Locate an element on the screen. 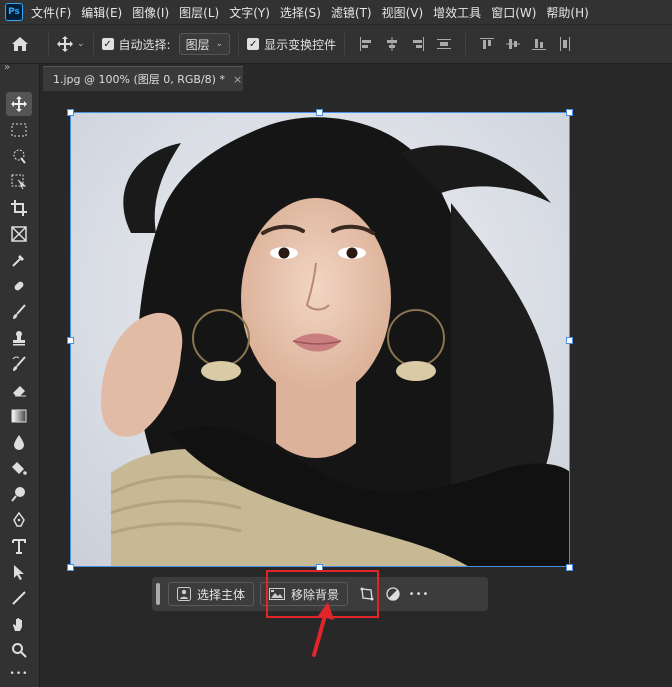 This screenshot has width=672, height=687. healing-brush-tool is located at coordinates (19, 286).